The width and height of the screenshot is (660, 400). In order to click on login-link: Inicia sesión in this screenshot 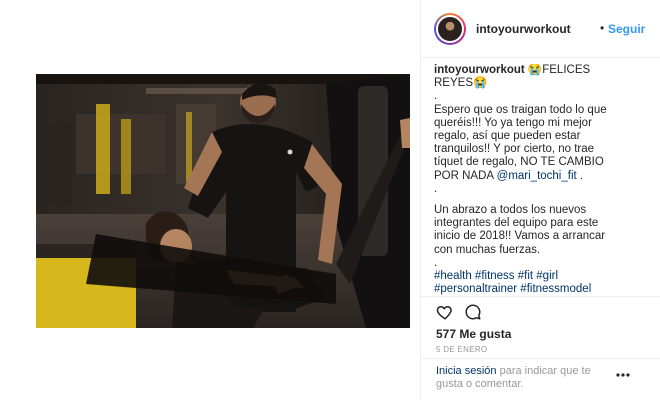, I will do `click(466, 371)`.